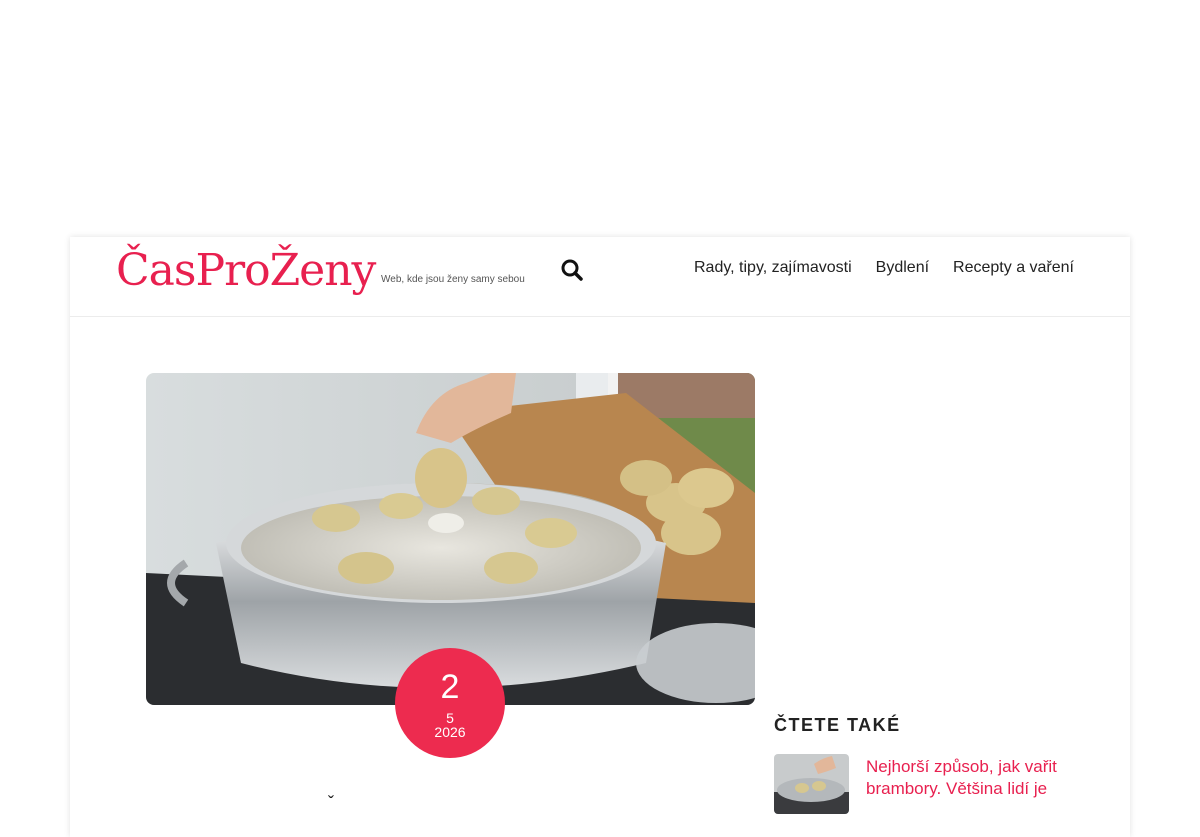  What do you see at coordinates (450, 687) in the screenshot?
I see `date-day: 2` at bounding box center [450, 687].